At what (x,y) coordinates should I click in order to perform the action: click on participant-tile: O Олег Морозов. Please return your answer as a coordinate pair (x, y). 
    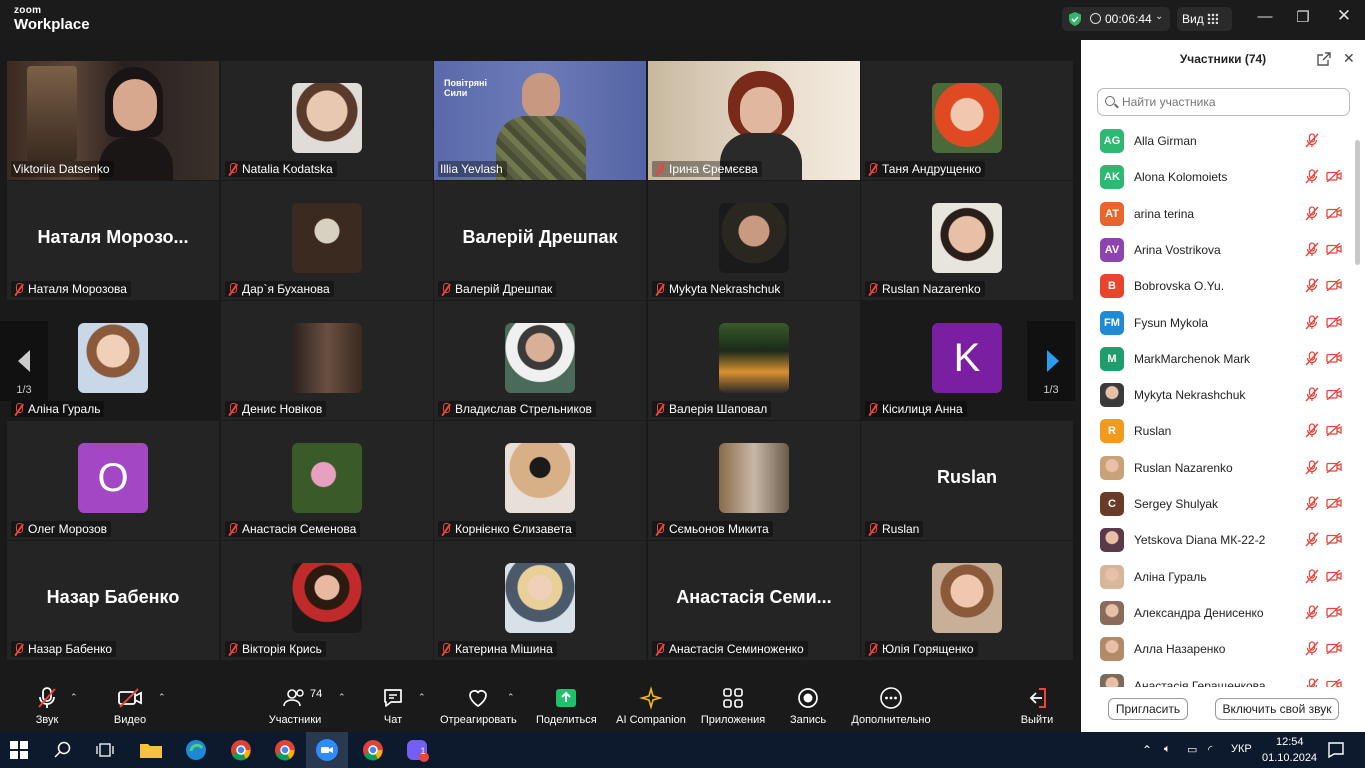
    Looking at the image, I should click on (113, 480).